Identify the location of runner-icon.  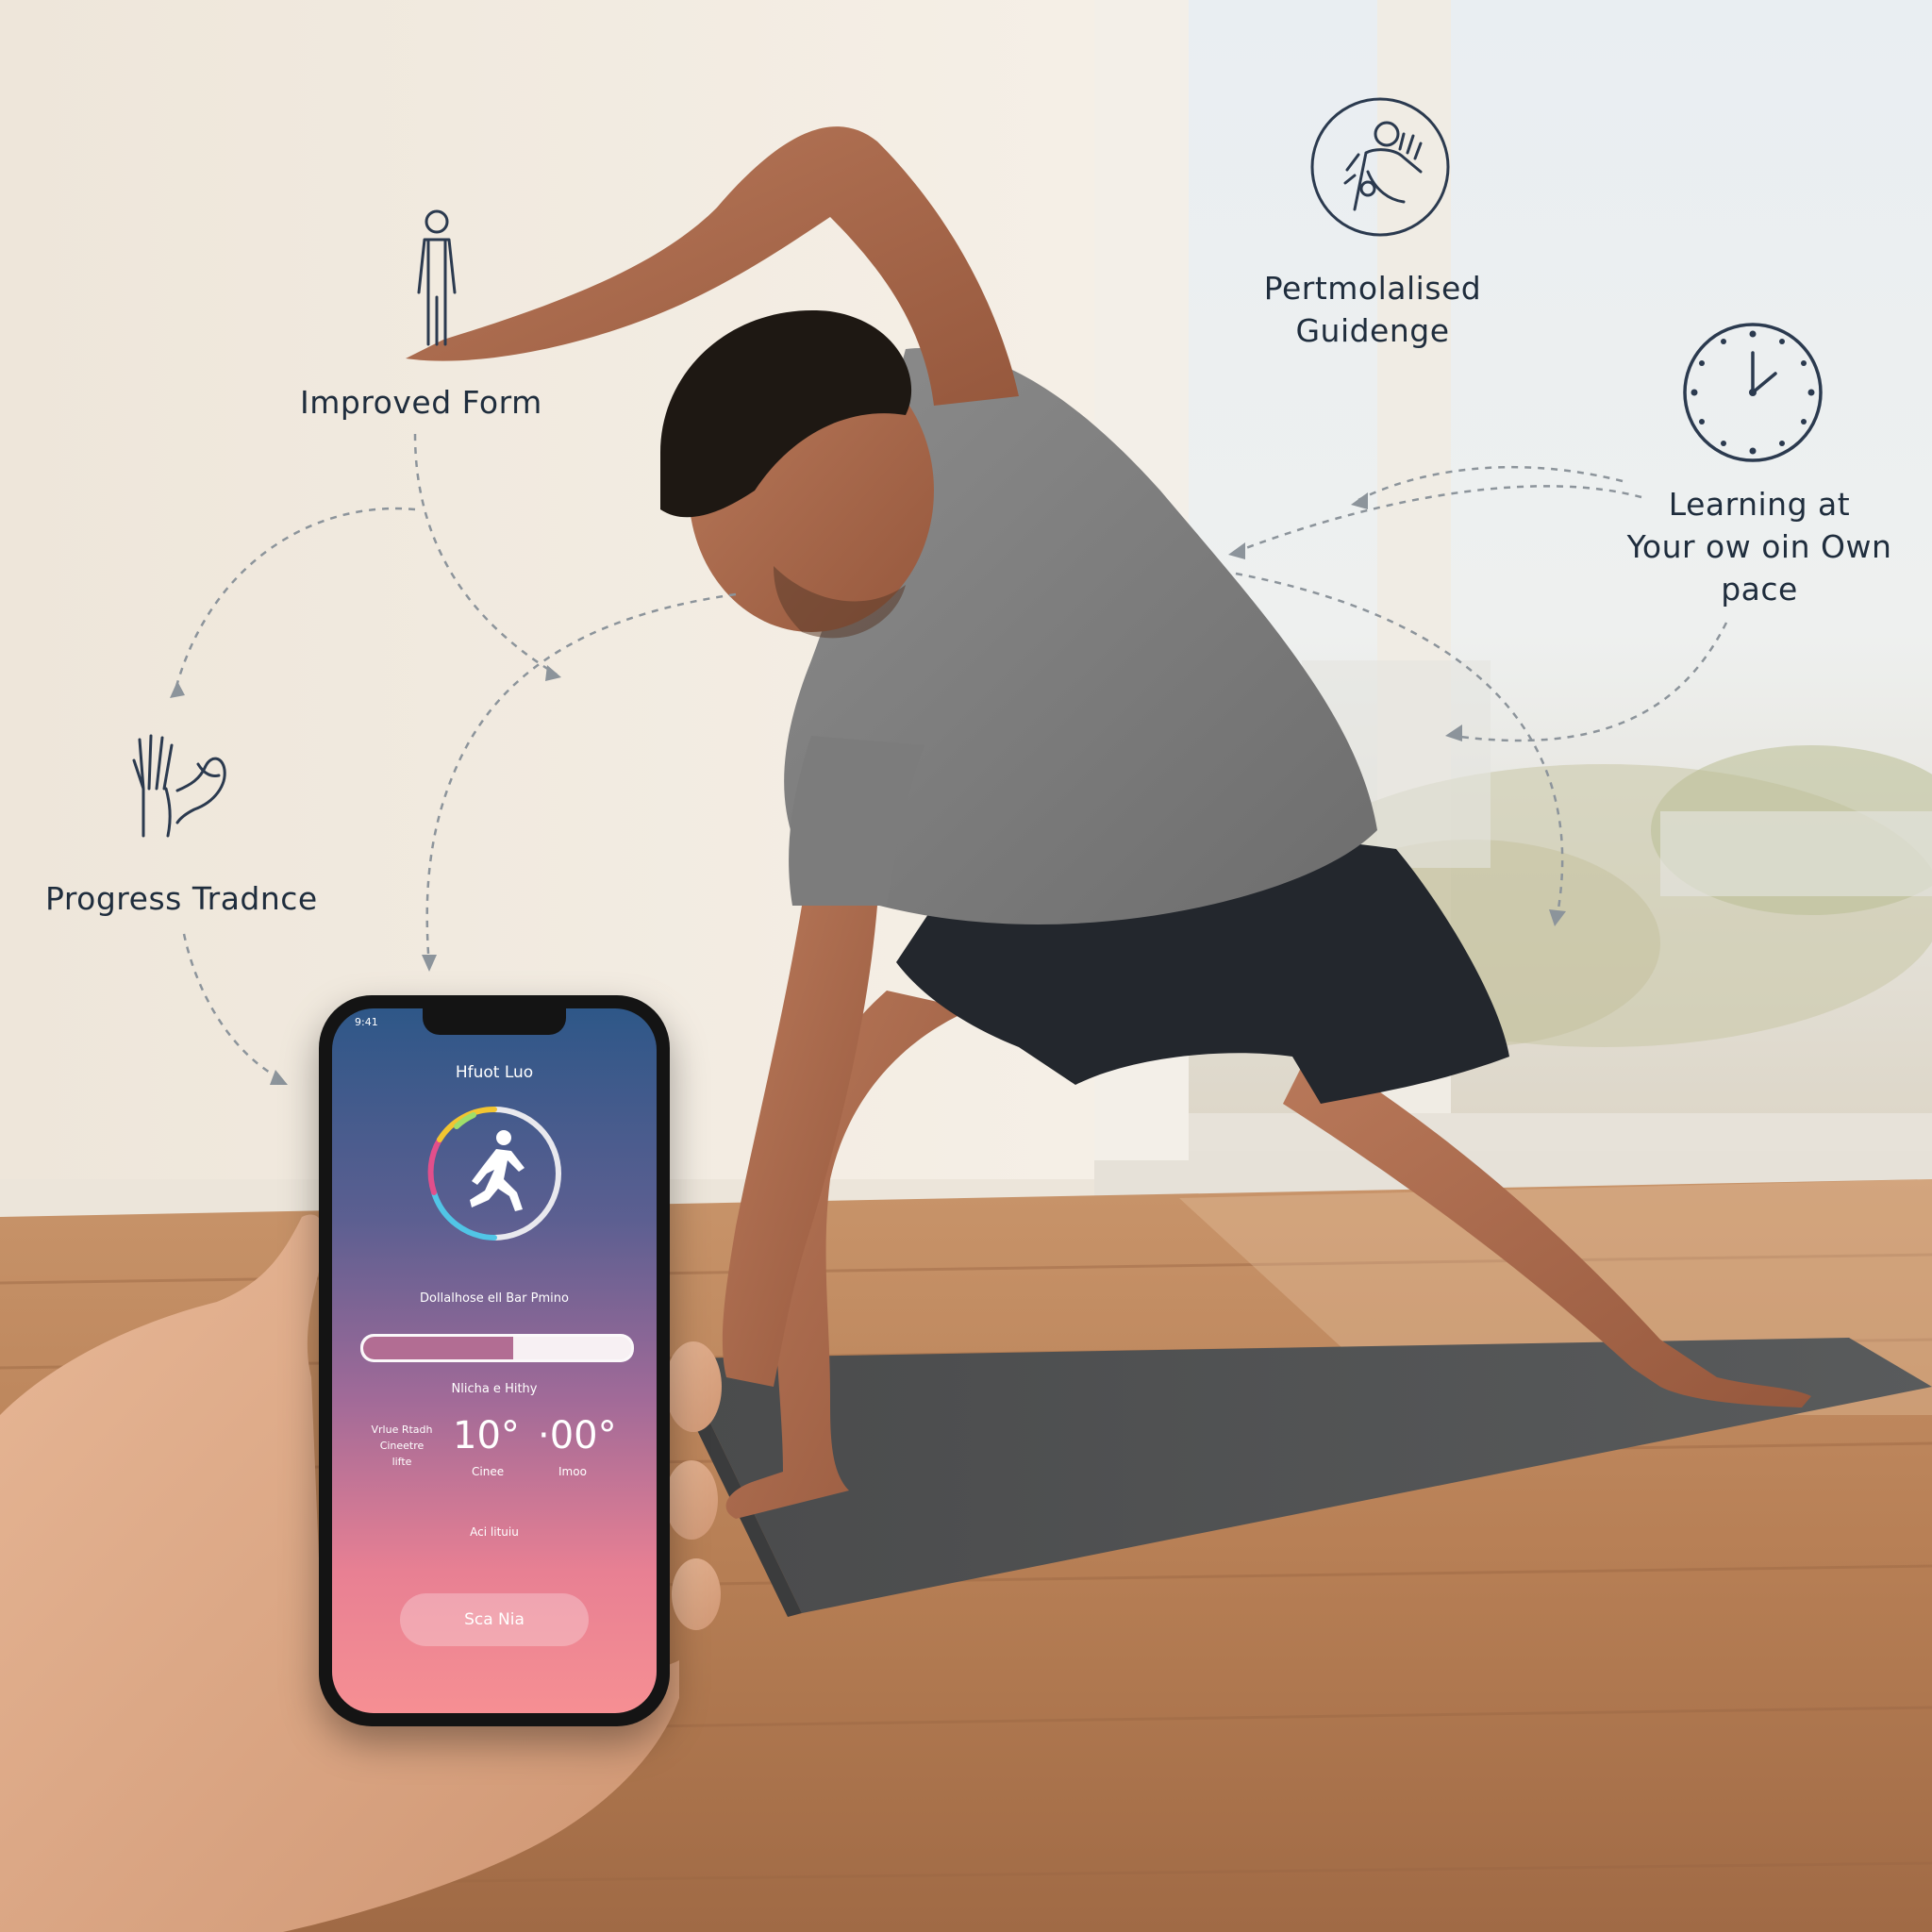
(497, 1170).